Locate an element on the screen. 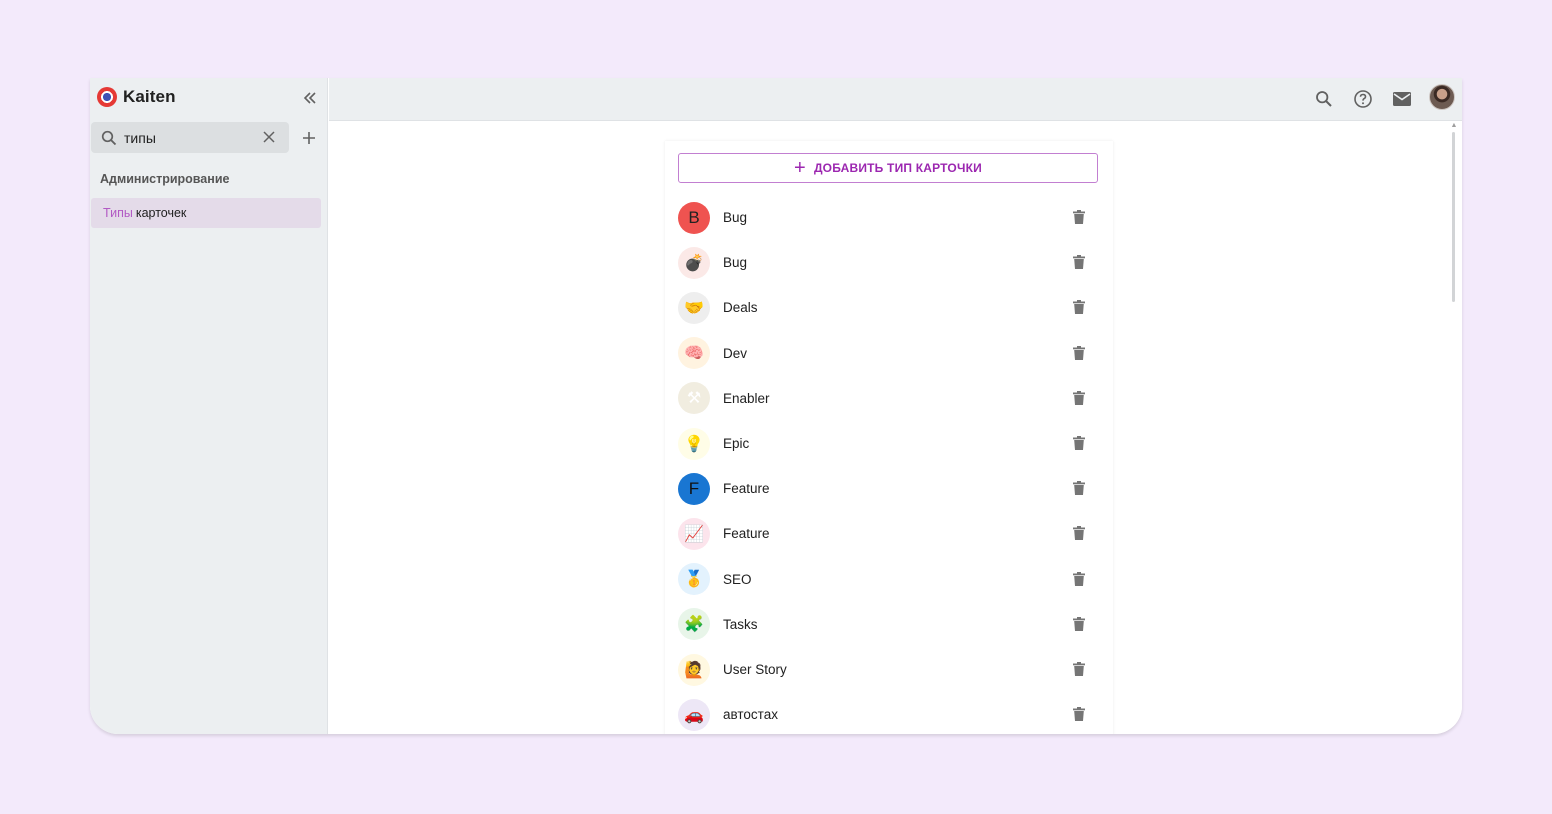  emoji-icon: 💡 is located at coordinates (694, 443).